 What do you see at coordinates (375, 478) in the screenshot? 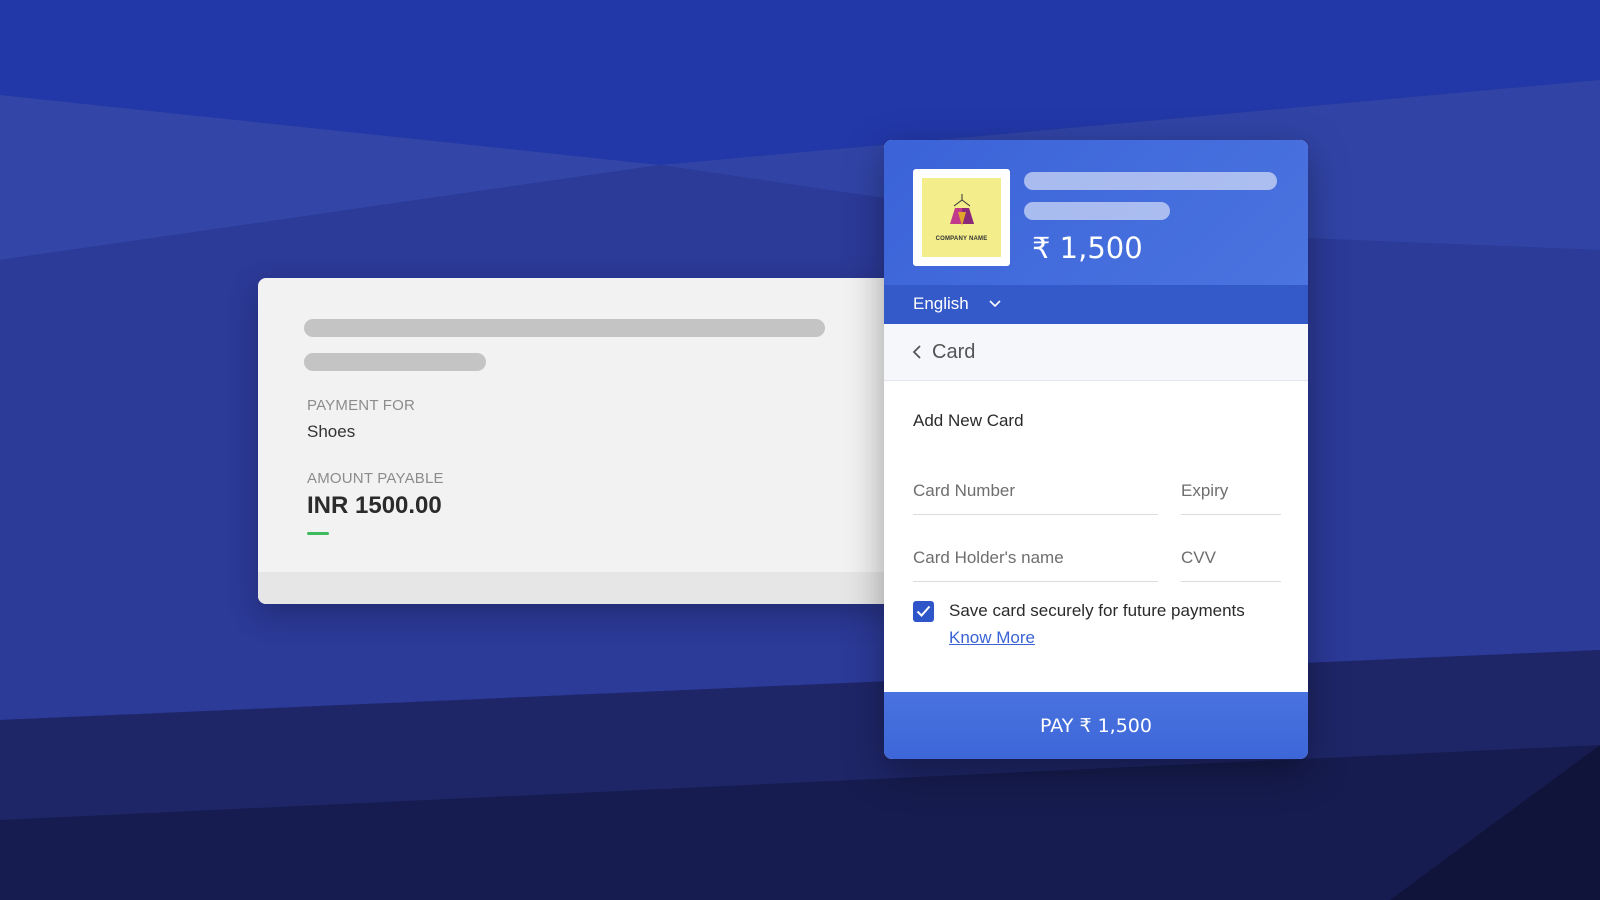
I see `amount-payable-label: AMOUNT PAYABLE` at bounding box center [375, 478].